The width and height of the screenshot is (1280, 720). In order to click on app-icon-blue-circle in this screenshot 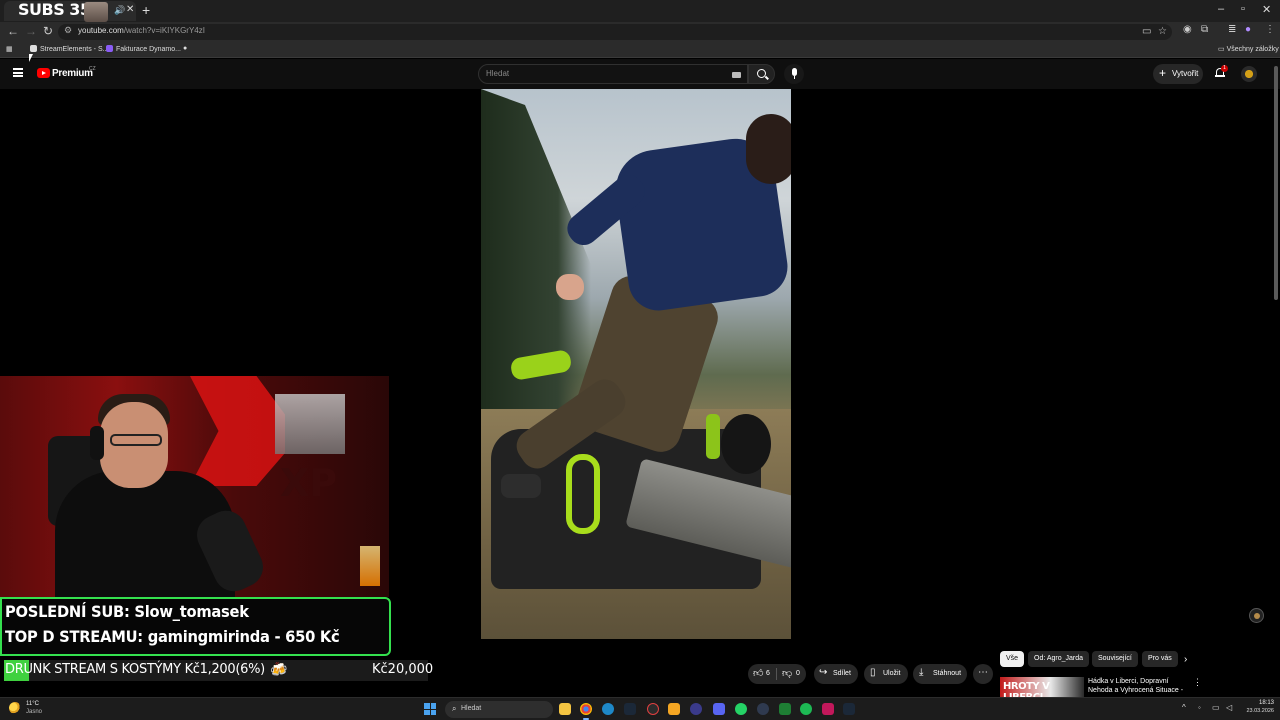, I will do `click(696, 709)`.